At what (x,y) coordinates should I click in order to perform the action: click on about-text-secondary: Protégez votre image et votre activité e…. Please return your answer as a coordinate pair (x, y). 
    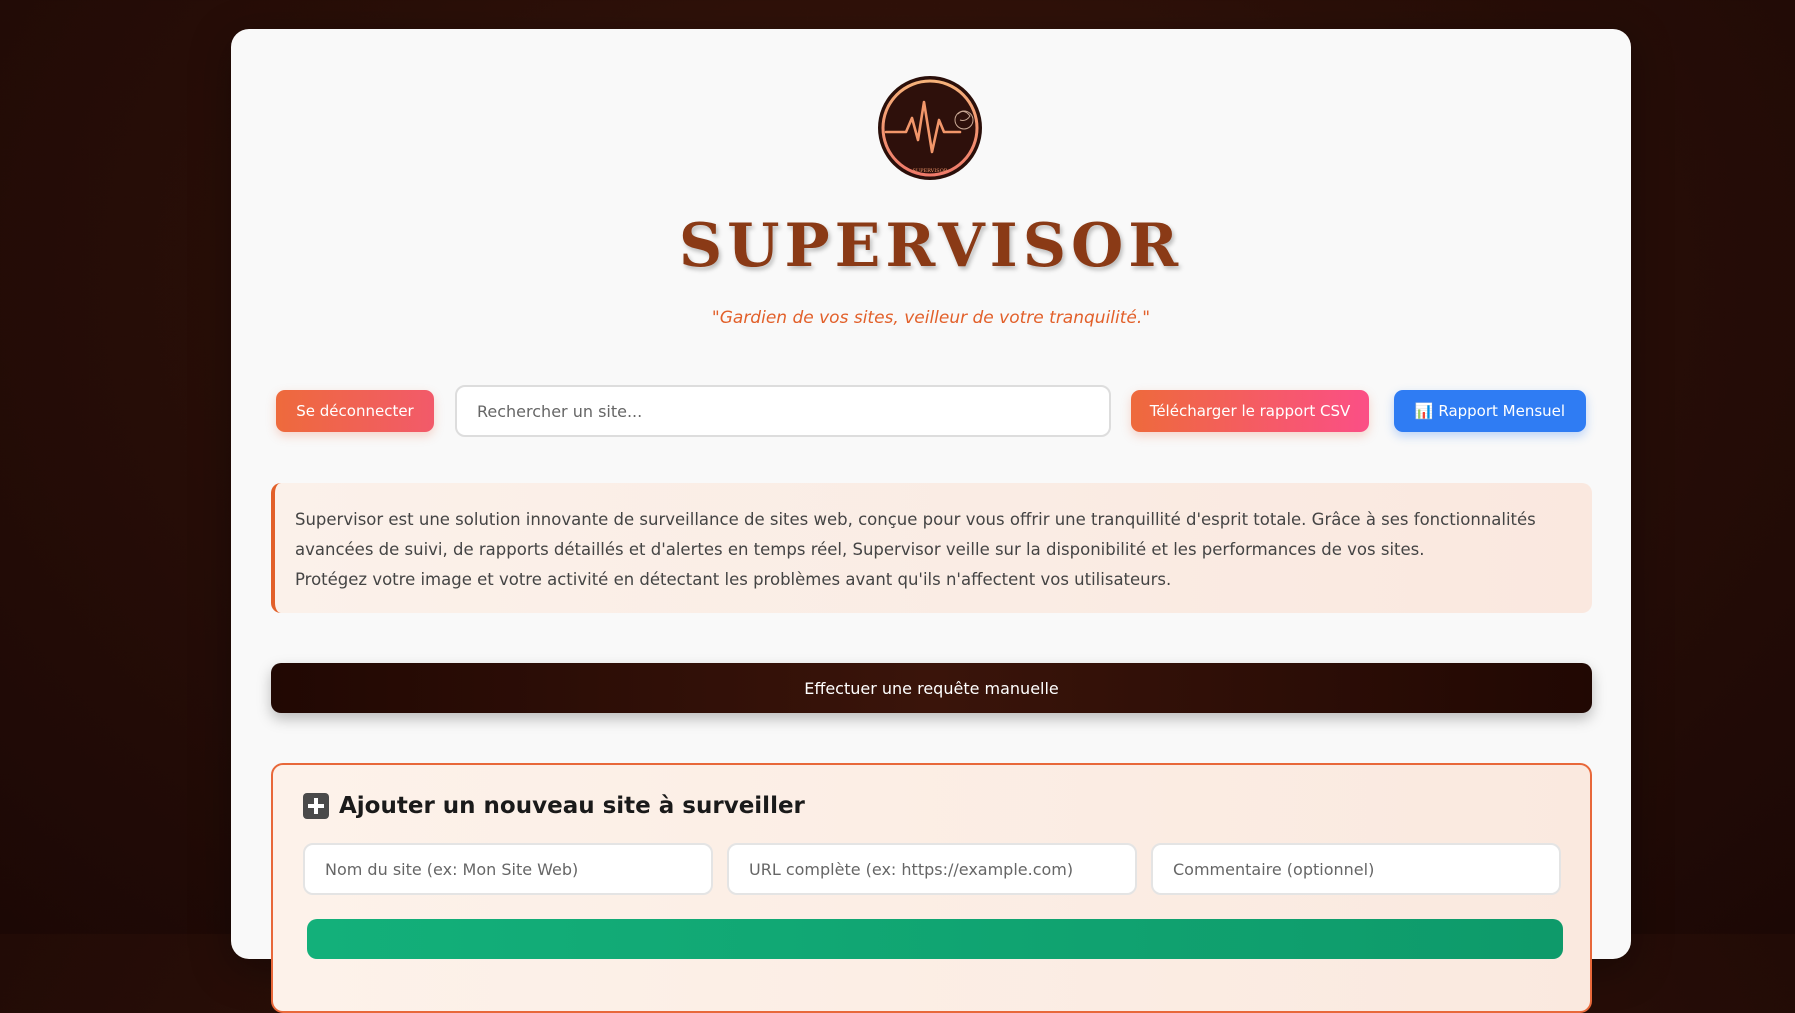
    Looking at the image, I should click on (733, 579).